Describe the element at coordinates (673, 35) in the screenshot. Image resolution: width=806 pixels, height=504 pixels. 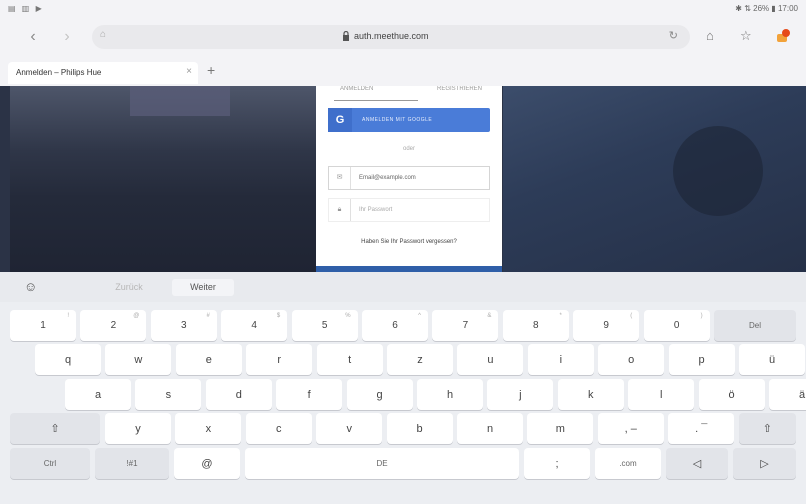
I see `reload-icon: ↻` at that location.